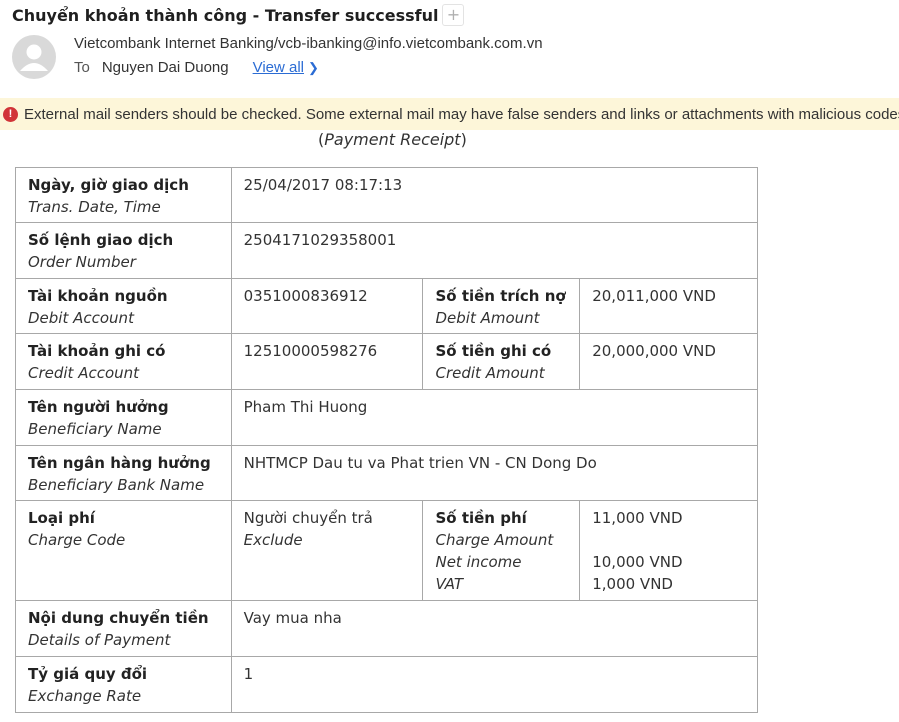  What do you see at coordinates (668, 361) in the screenshot?
I see `amount-value-cell: 20,000,000 VND` at bounding box center [668, 361].